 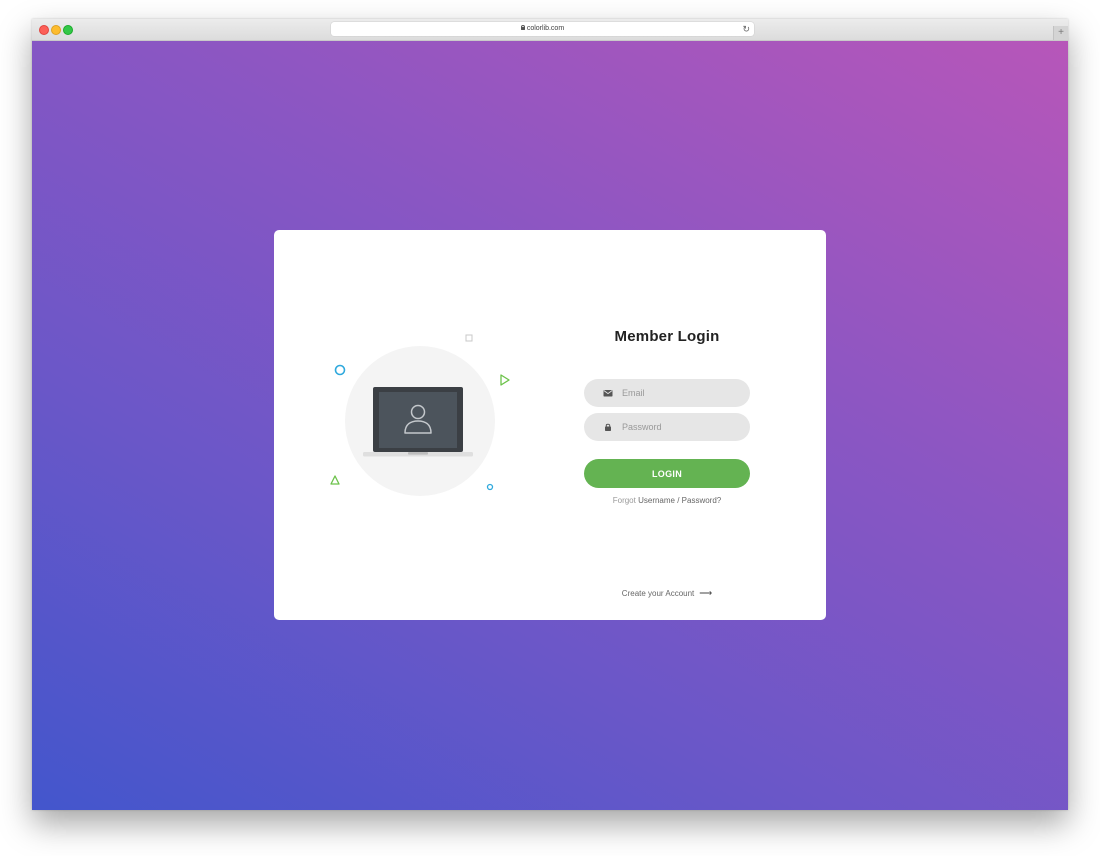 I want to click on forgot-credentials: Forgot Username / Password?, so click(x=667, y=500).